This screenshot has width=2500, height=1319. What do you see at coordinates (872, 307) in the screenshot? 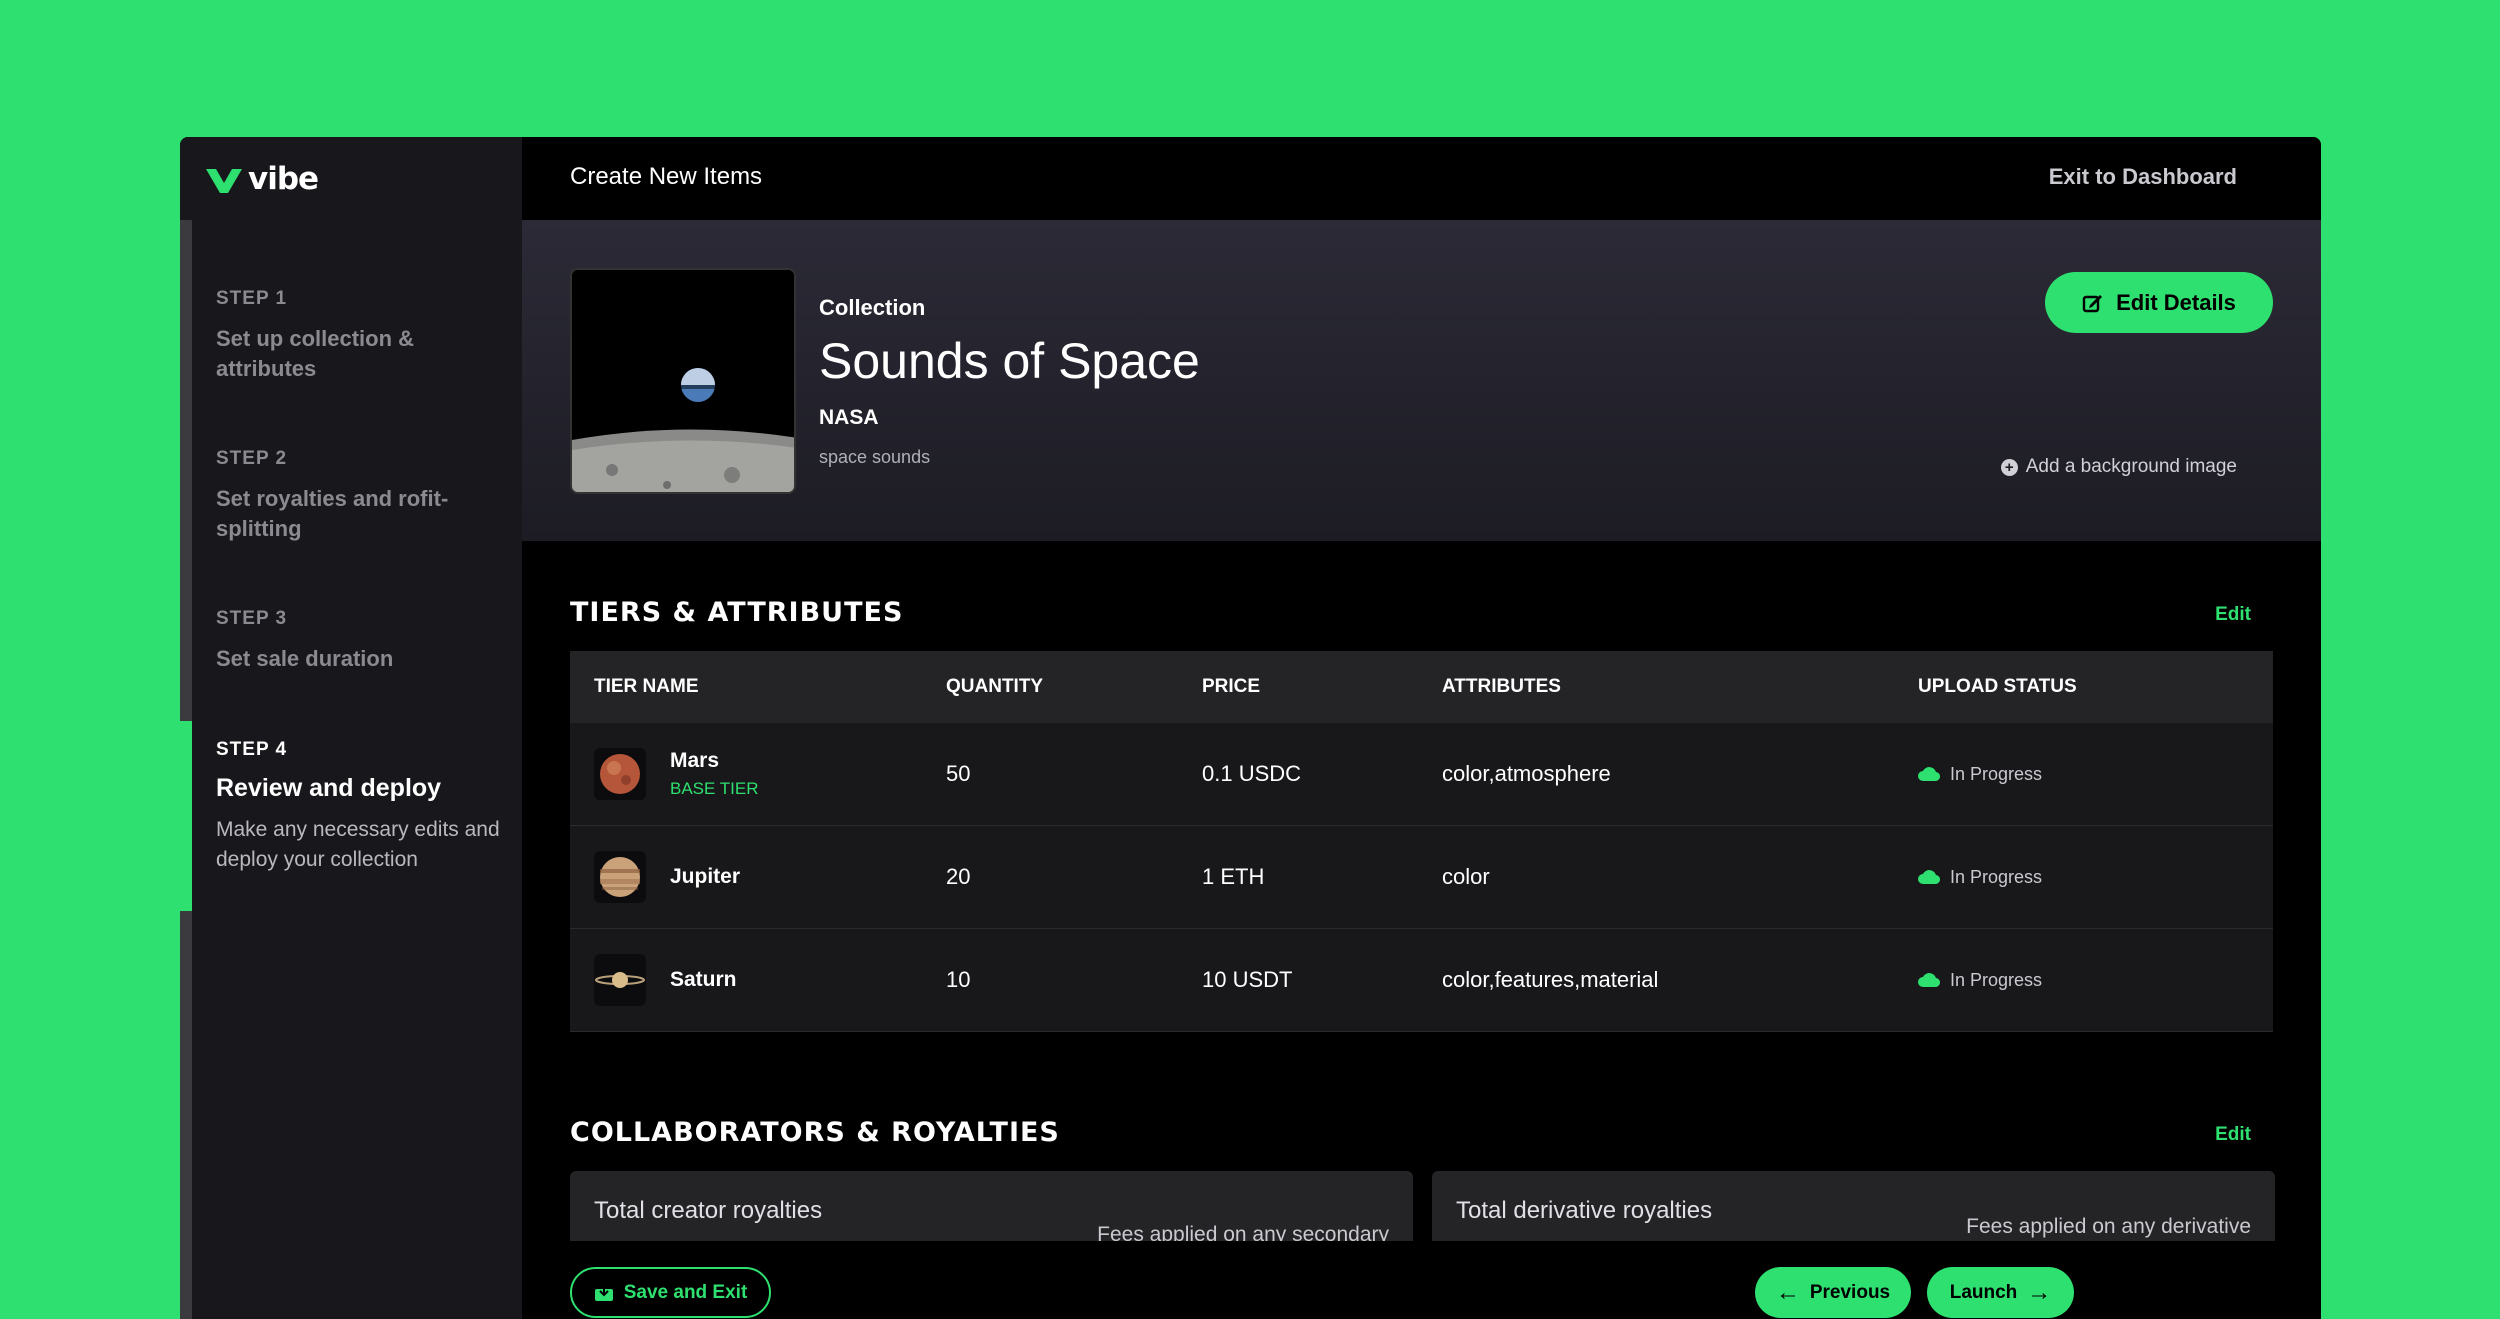
I see `collection-label: Collection` at bounding box center [872, 307].